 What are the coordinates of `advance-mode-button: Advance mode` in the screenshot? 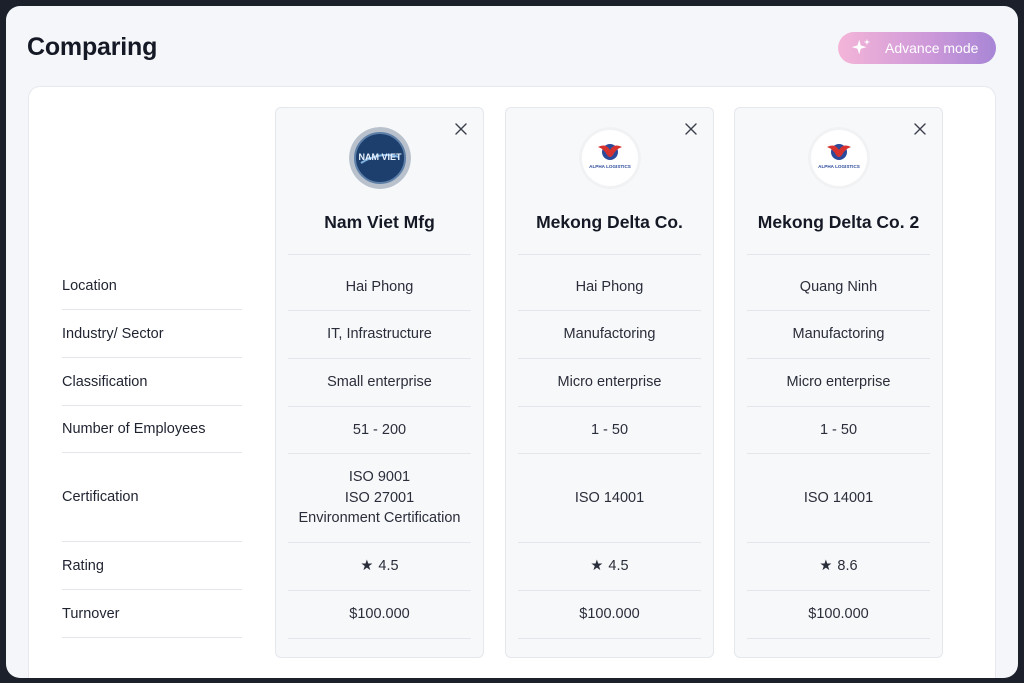 It's located at (917, 48).